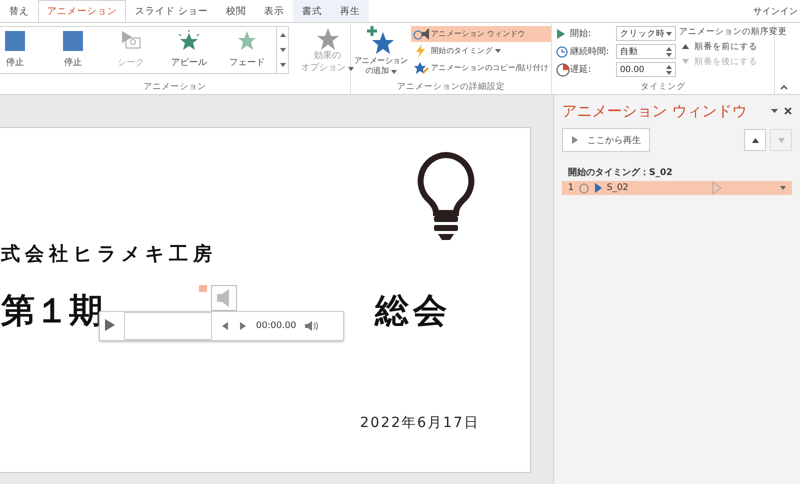 The height and width of the screenshot is (484, 800). What do you see at coordinates (82, 11) in the screenshot?
I see `ribbon-tab: アニメーション` at bounding box center [82, 11].